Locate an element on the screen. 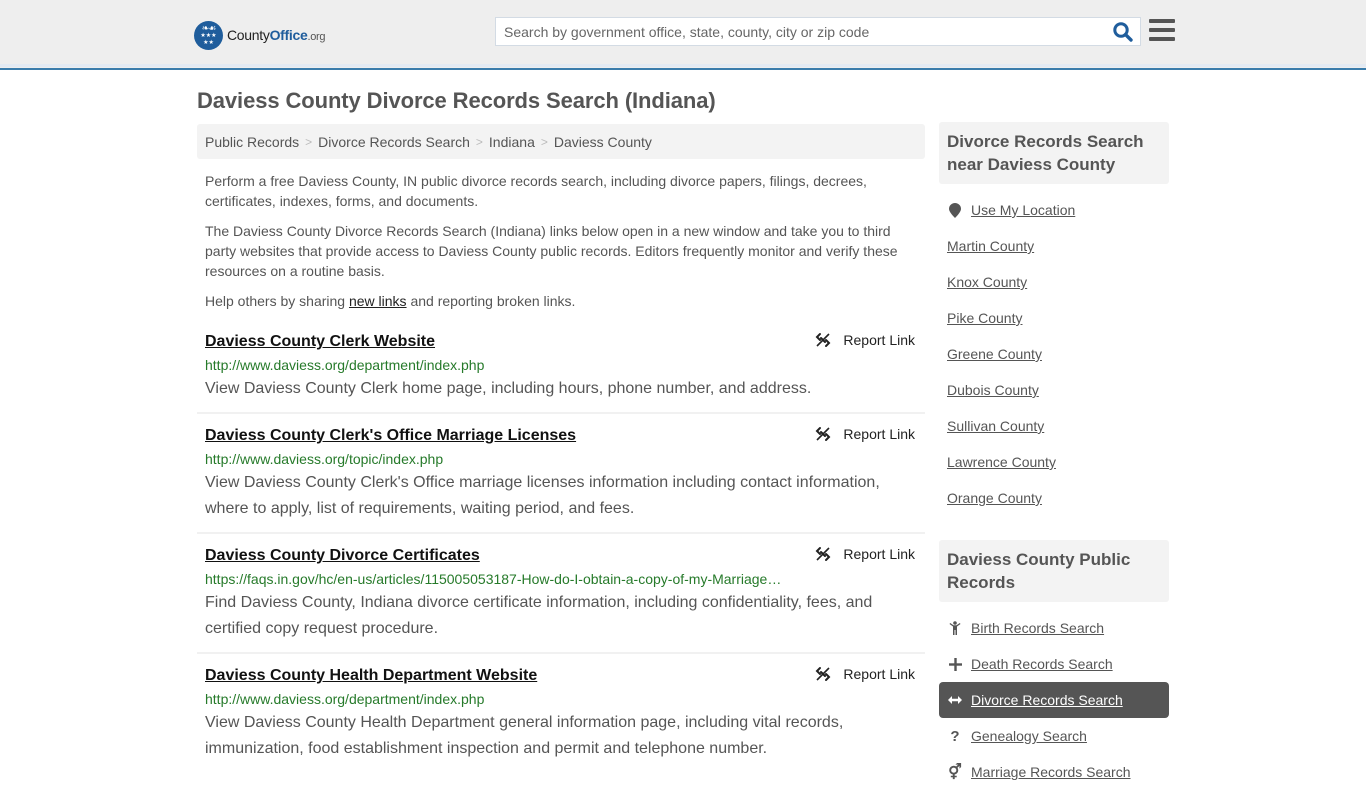 The width and height of the screenshot is (1366, 790). site-logo: ❧☙ ★★★ ★★ CountyOffice.org is located at coordinates (260, 35).